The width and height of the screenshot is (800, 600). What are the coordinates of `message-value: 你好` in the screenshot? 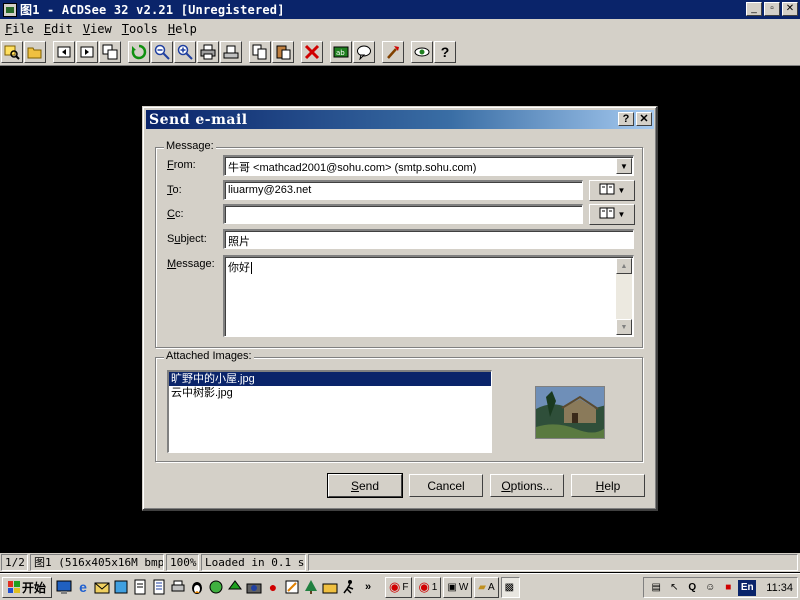 It's located at (239, 268).